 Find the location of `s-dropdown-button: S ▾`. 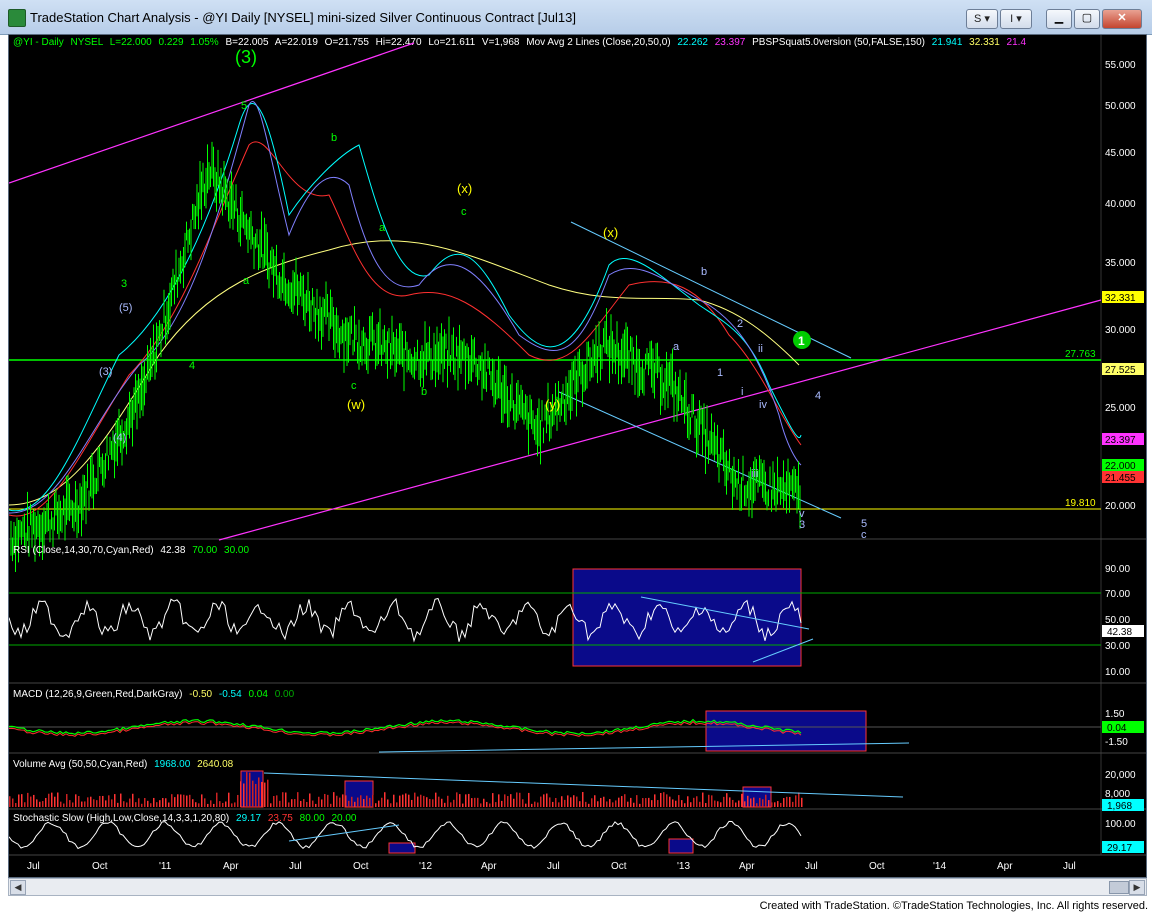

s-dropdown-button: S ▾ is located at coordinates (982, 19).